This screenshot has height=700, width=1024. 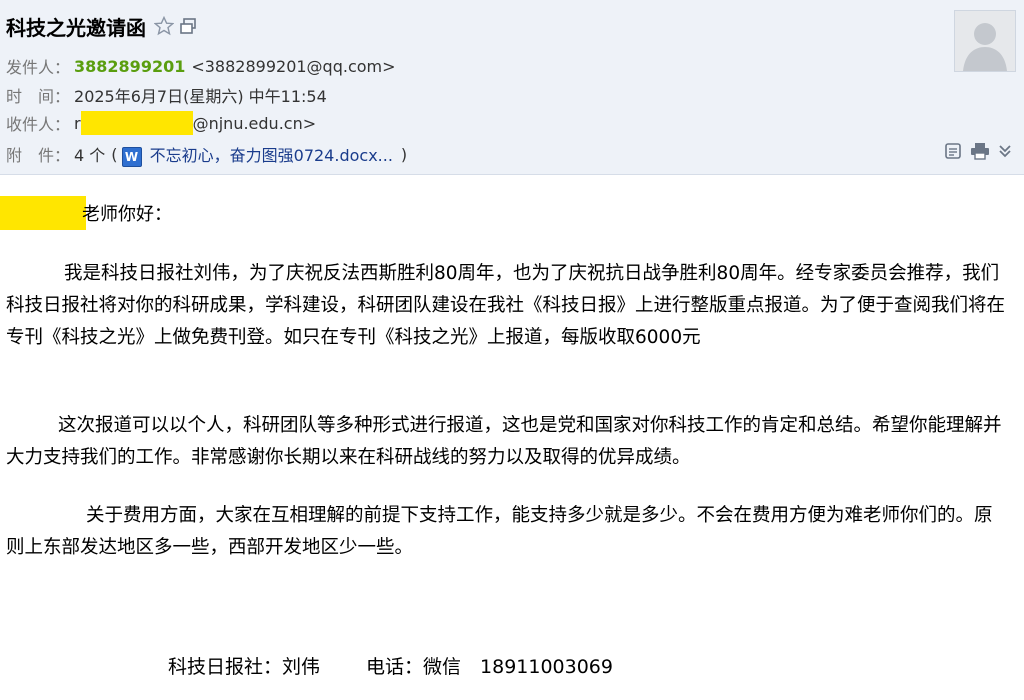 I want to click on signature-phone: 电话：微信 18911003069, so click(x=489, y=667).